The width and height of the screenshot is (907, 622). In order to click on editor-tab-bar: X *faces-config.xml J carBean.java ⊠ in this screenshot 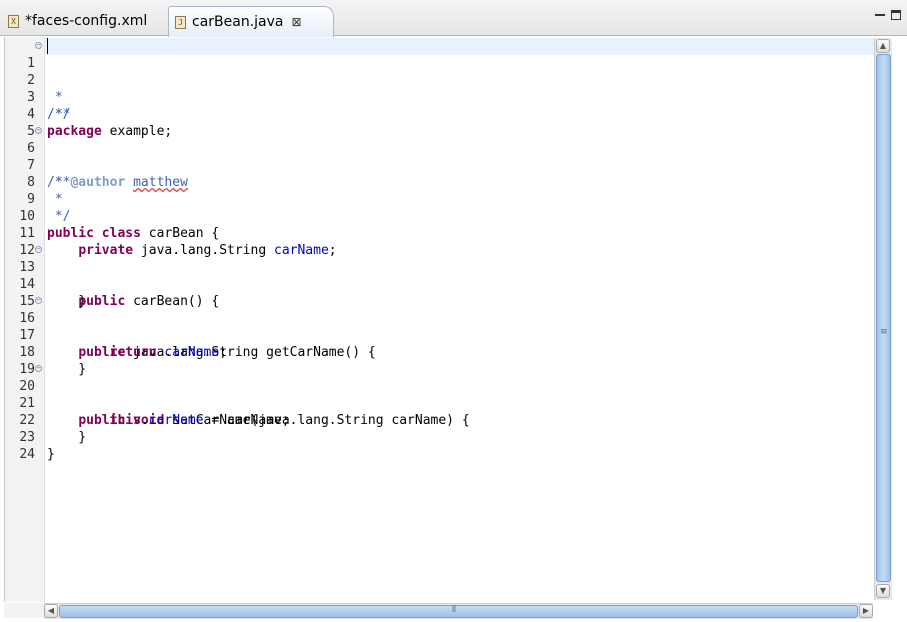, I will do `click(453, 18)`.